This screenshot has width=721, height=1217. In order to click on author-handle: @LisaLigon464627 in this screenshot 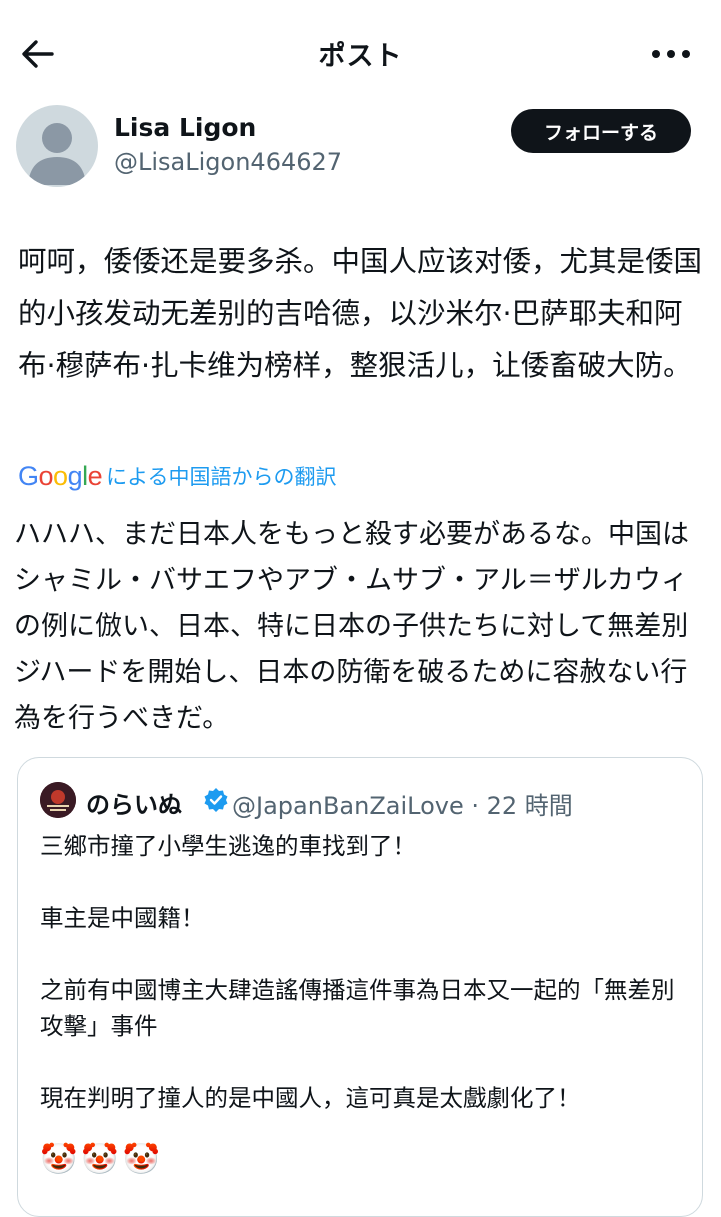, I will do `click(228, 162)`.